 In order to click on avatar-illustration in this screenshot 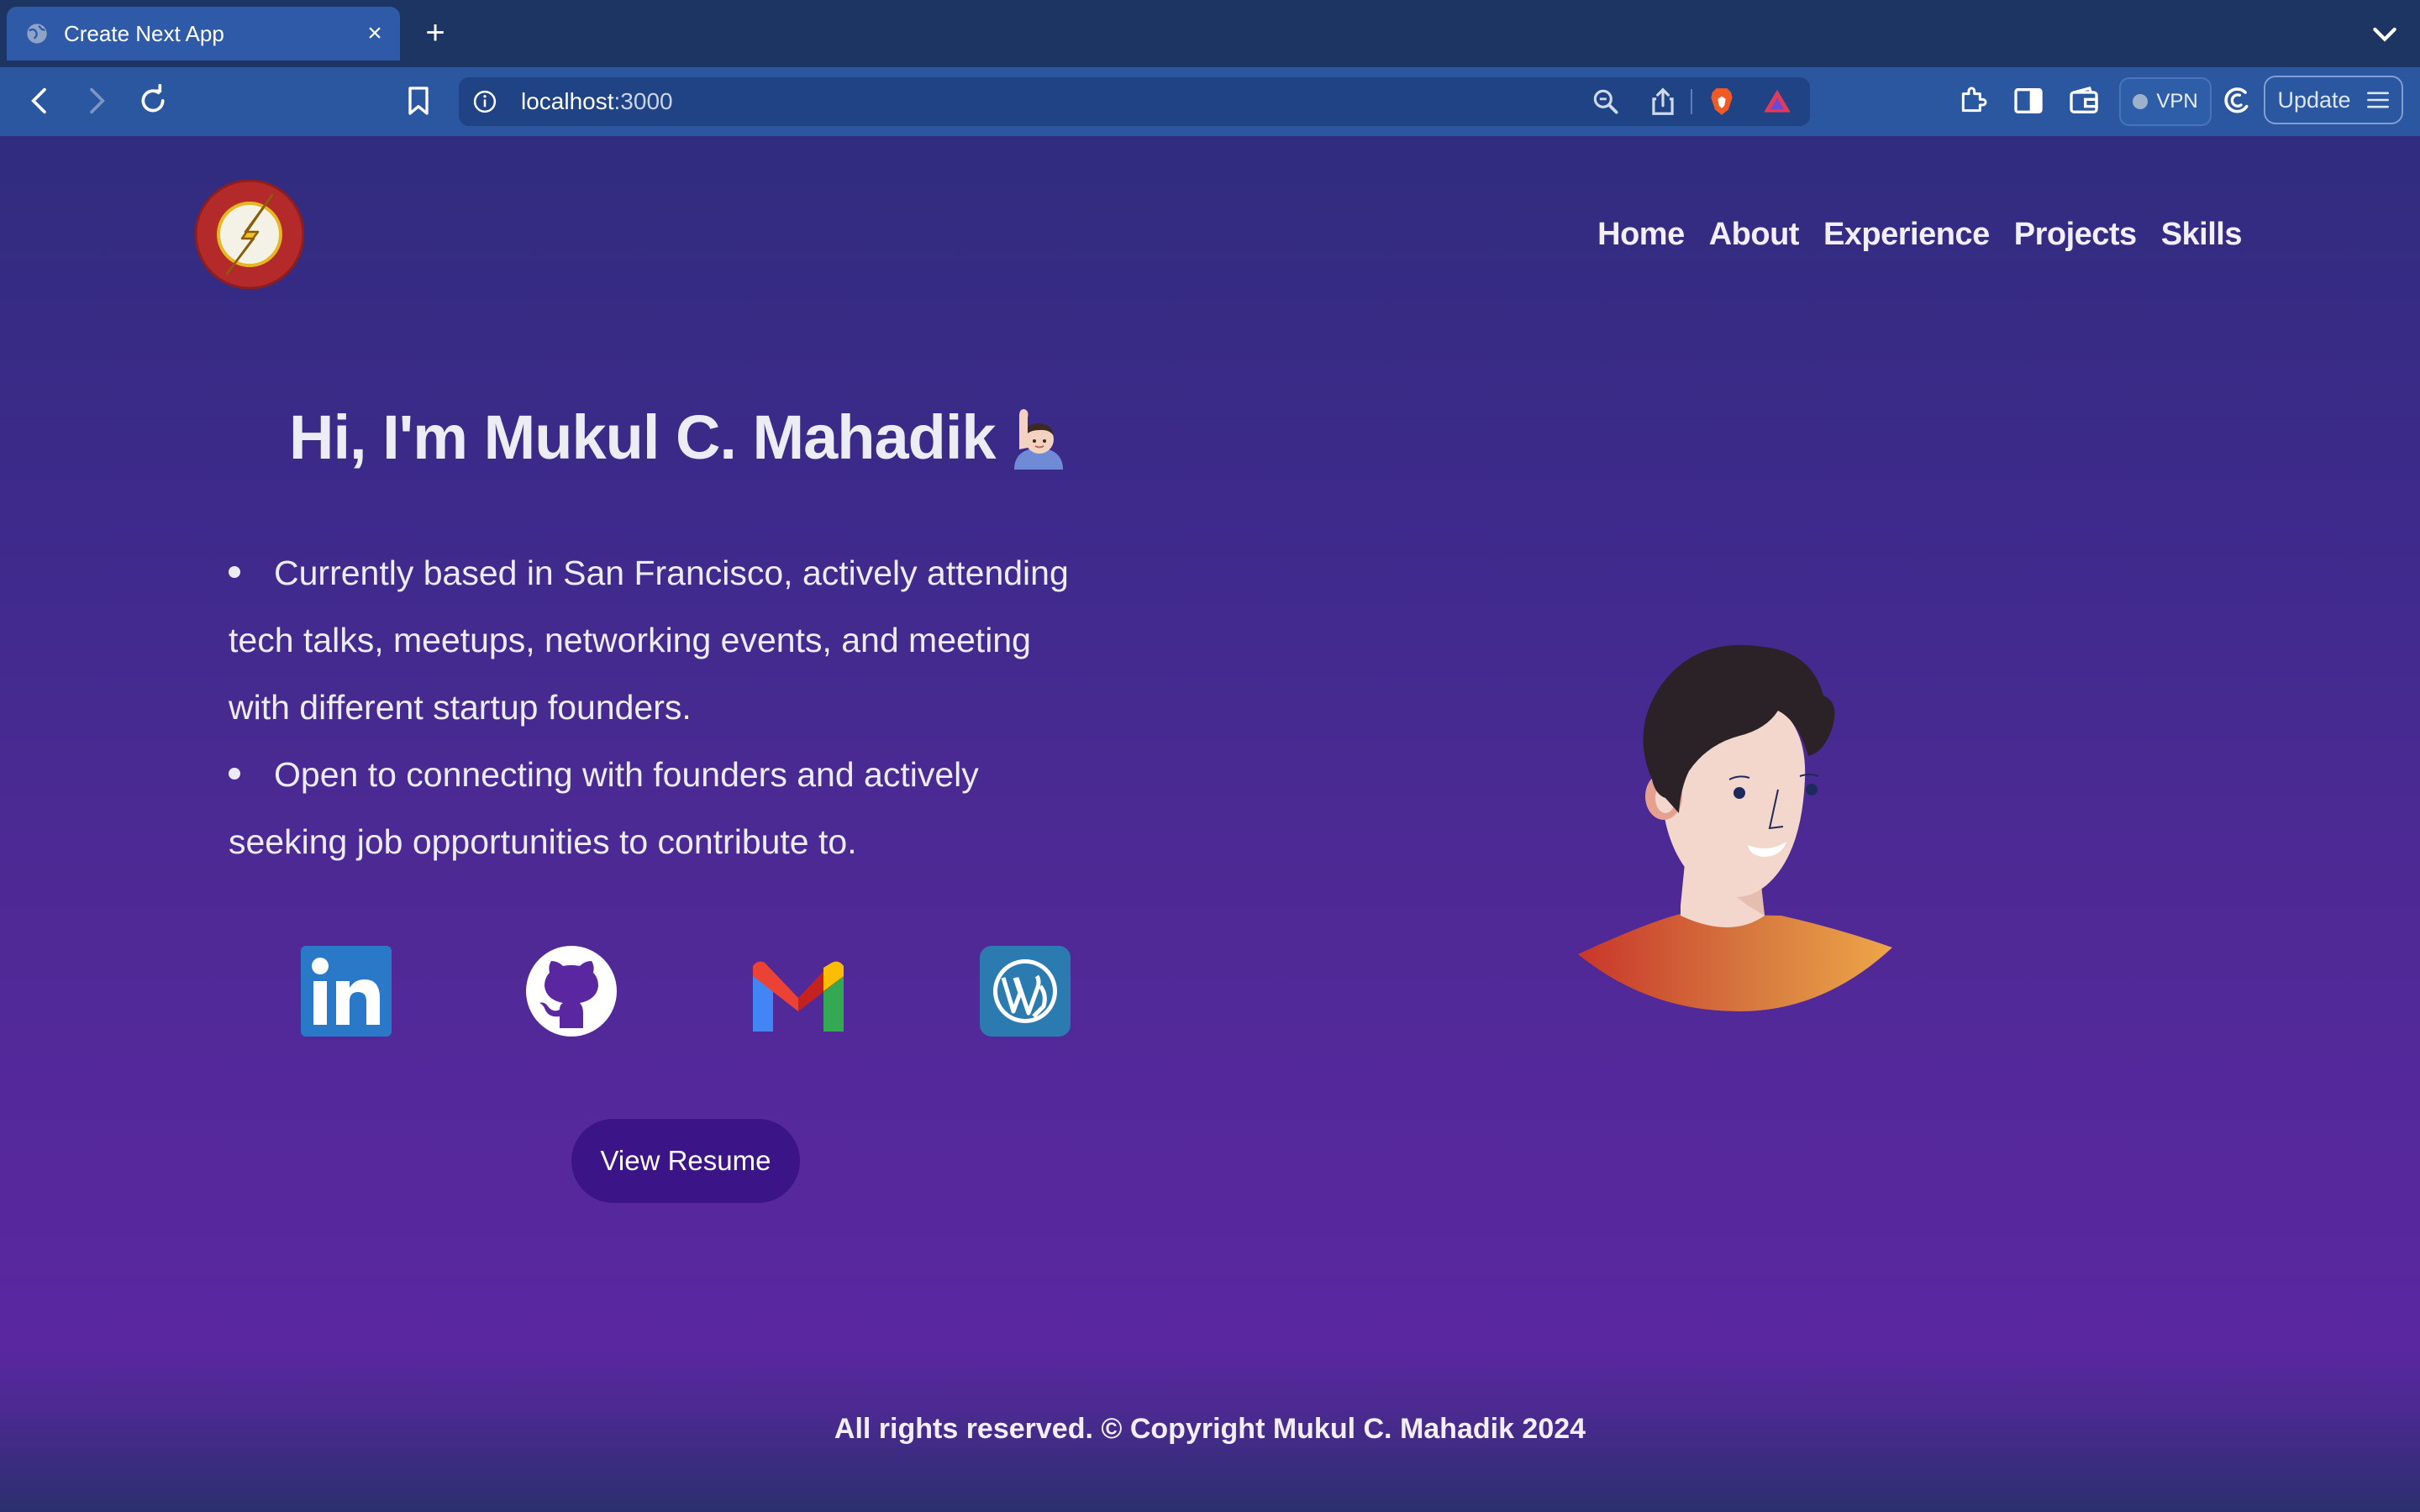, I will do `click(1735, 827)`.